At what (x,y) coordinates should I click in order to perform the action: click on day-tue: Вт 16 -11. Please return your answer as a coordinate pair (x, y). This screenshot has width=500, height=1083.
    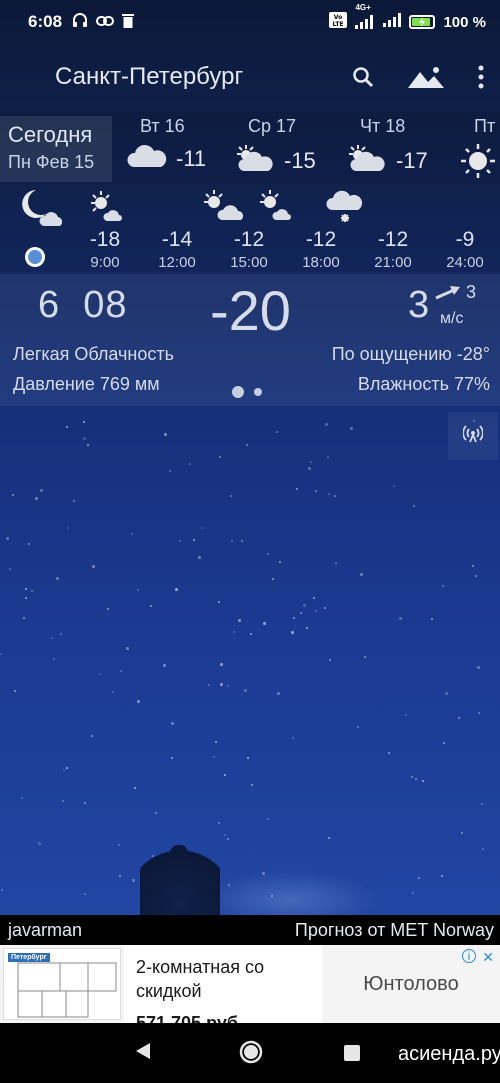
    Looking at the image, I should click on (166, 149).